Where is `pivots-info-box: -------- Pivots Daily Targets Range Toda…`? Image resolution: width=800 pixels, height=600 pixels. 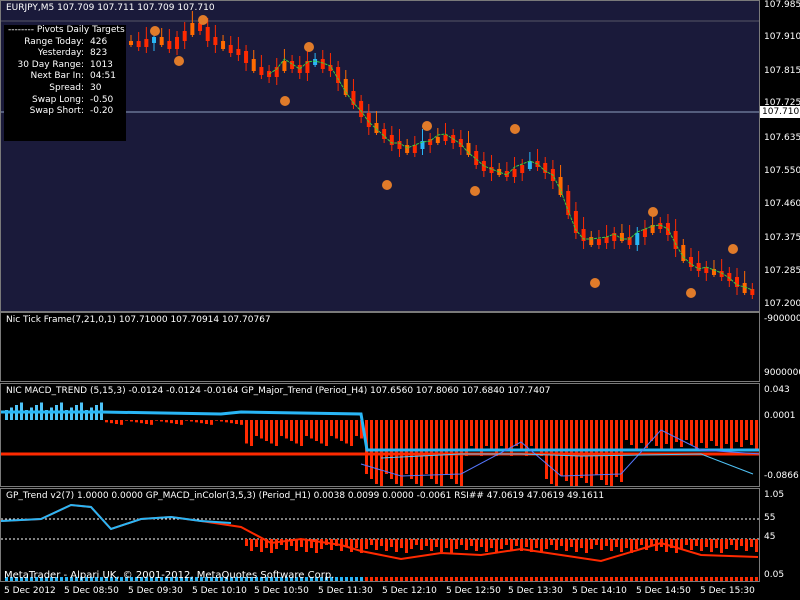 pivots-info-box: -------- Pivots Daily Targets Range Toda… is located at coordinates (65, 83).